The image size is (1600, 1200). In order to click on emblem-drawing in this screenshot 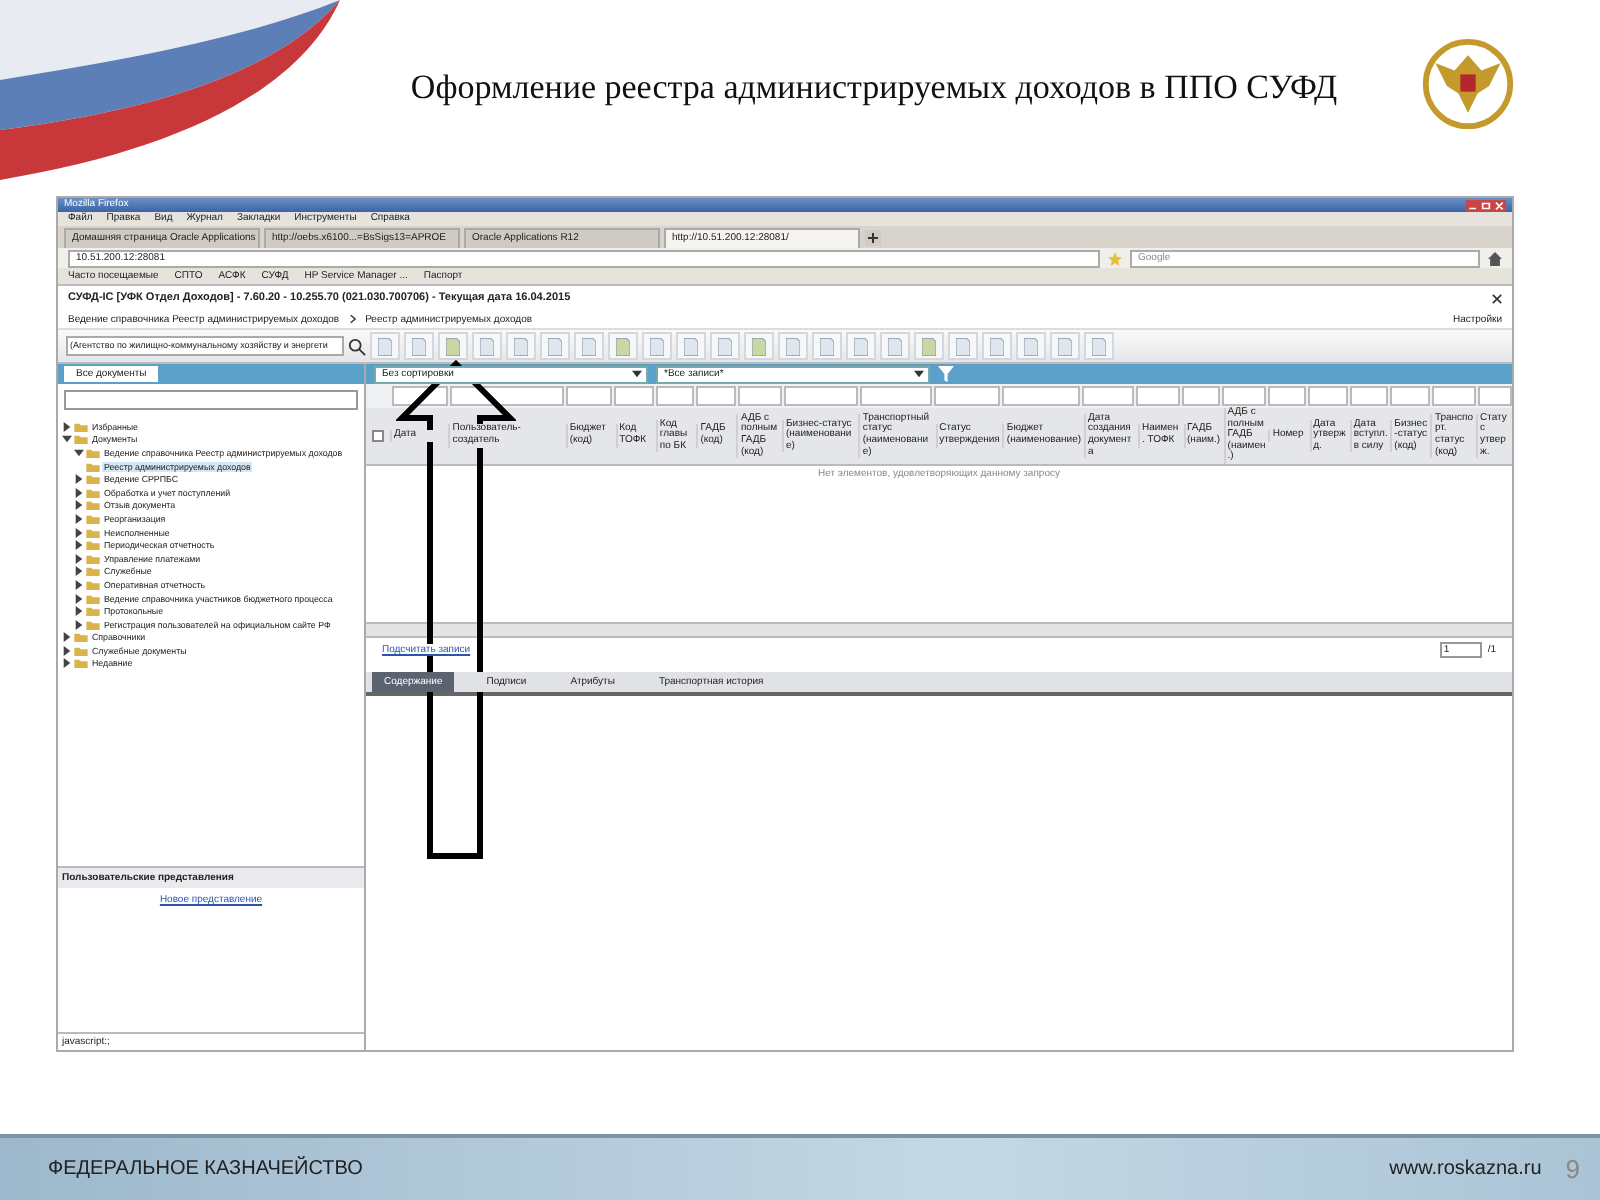, I will do `click(1468, 84)`.